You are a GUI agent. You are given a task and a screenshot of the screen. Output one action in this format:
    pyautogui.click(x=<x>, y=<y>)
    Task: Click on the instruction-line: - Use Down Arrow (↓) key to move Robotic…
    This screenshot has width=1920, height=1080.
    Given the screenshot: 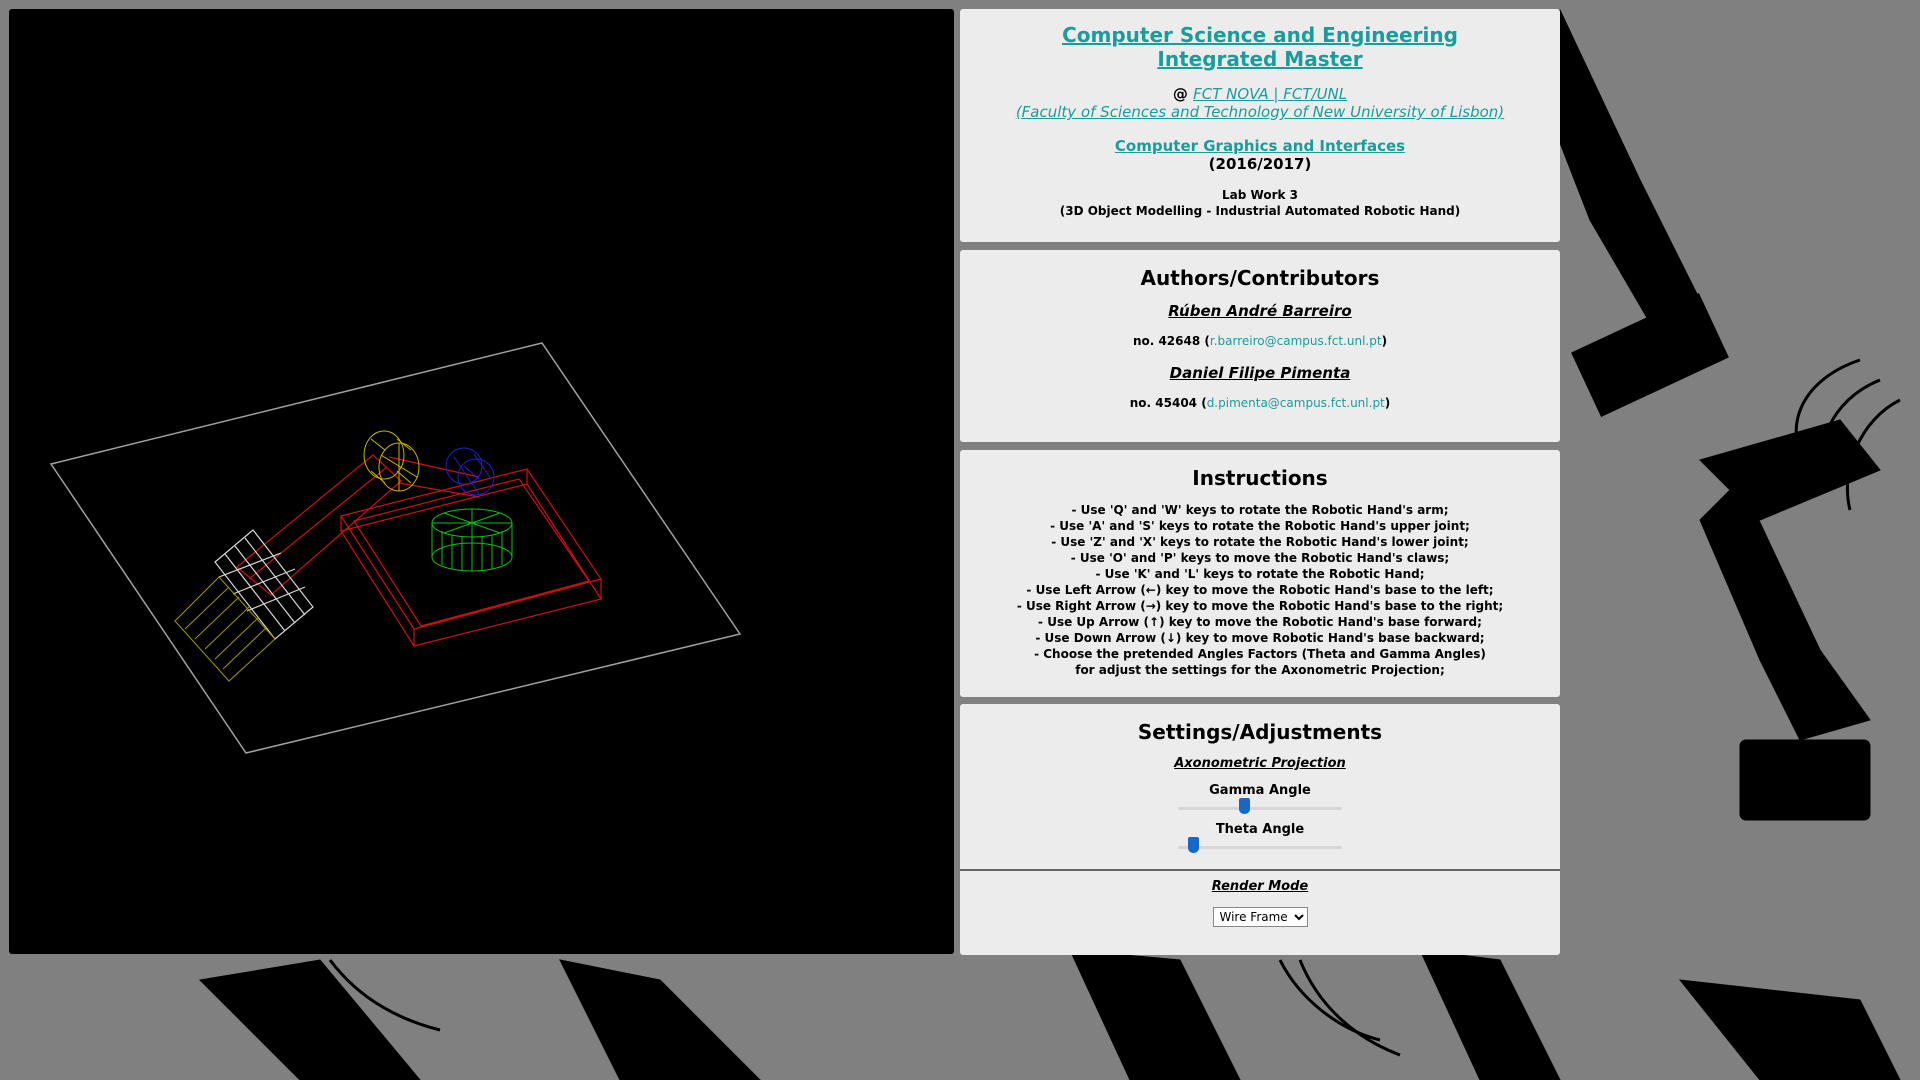 What is the action you would take?
    pyautogui.click(x=1260, y=638)
    